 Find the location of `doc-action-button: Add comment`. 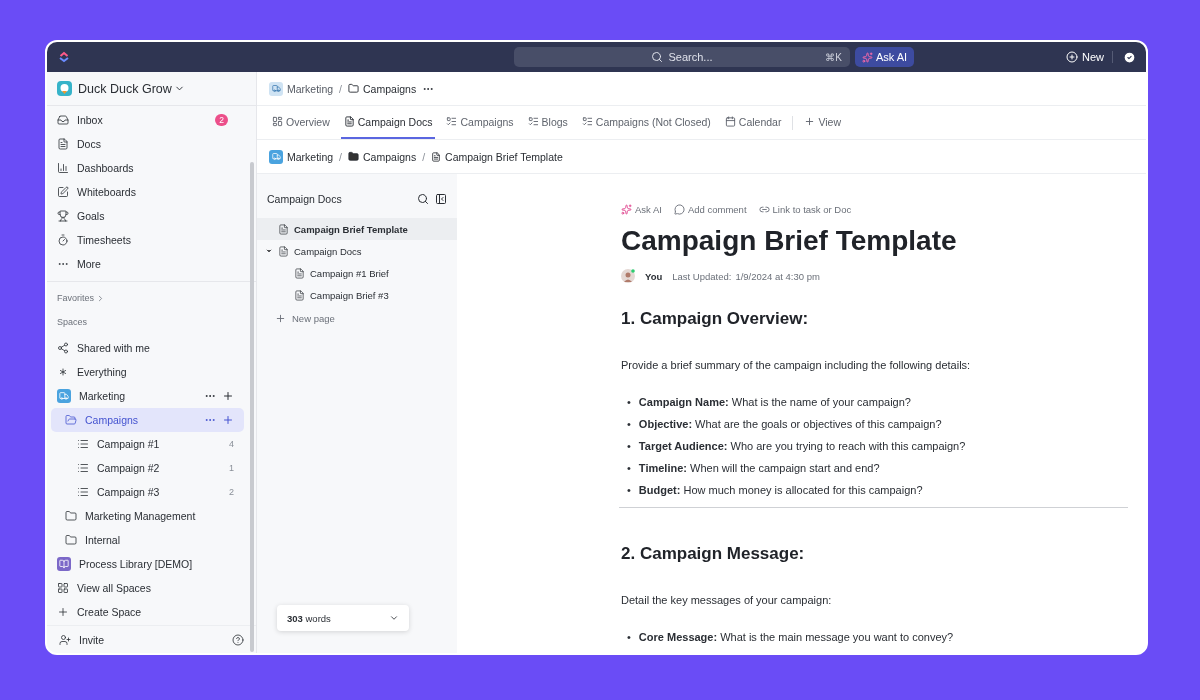

doc-action-button: Add comment is located at coordinates (710, 209).